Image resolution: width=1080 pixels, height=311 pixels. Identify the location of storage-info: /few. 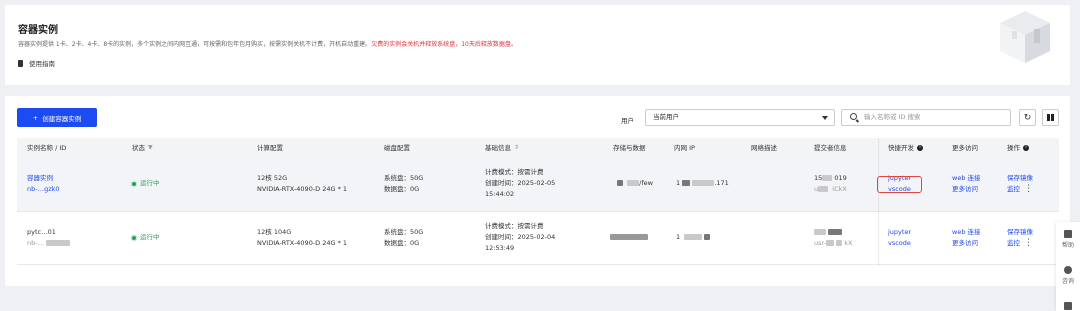
(635, 183).